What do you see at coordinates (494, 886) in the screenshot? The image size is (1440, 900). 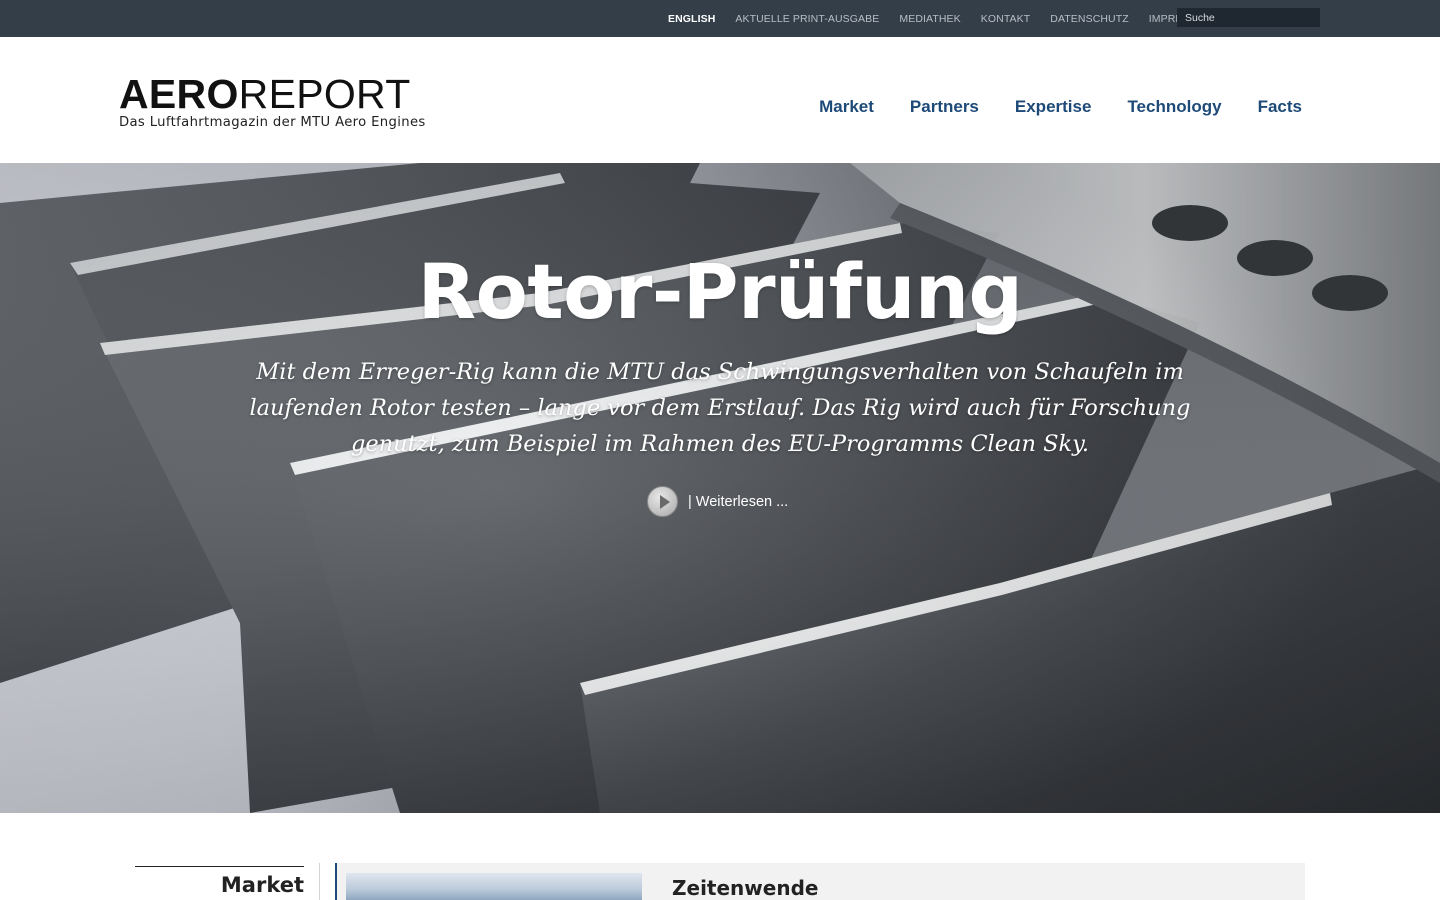 I see `article-thumbnail` at bounding box center [494, 886].